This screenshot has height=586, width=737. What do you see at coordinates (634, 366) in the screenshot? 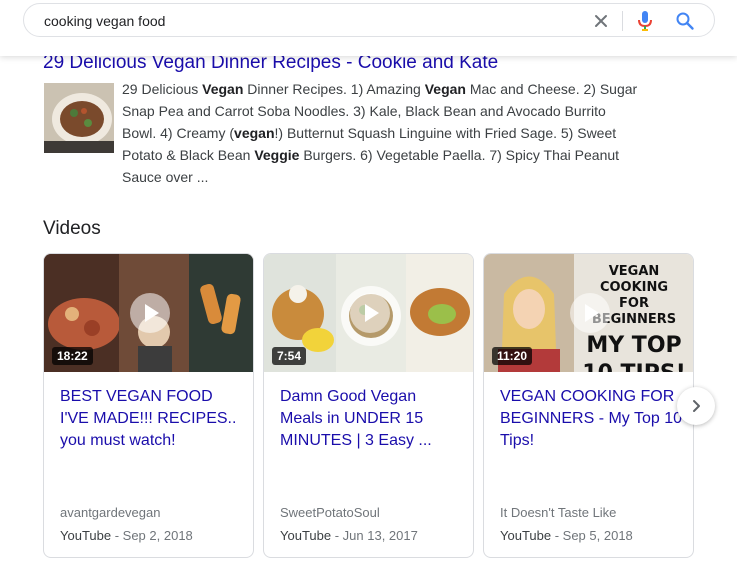
I see `overlay-line: 10 TIPS!` at bounding box center [634, 366].